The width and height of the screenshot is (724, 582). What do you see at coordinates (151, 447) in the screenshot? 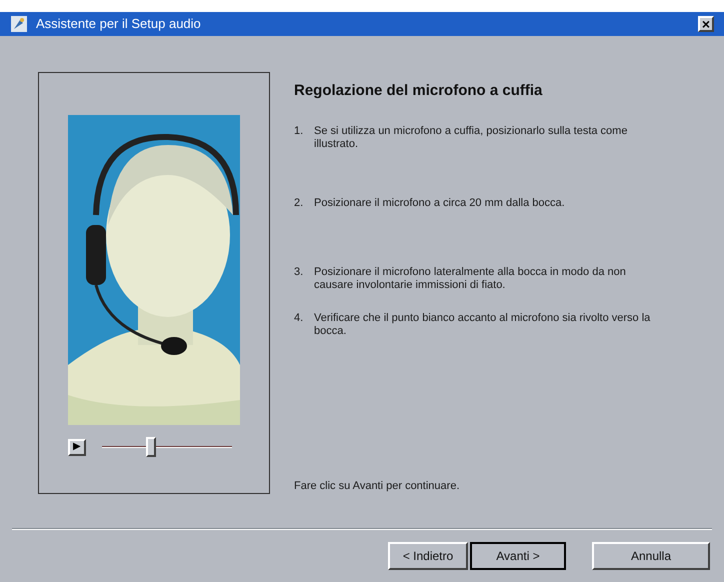
I see `slider-thumb` at bounding box center [151, 447].